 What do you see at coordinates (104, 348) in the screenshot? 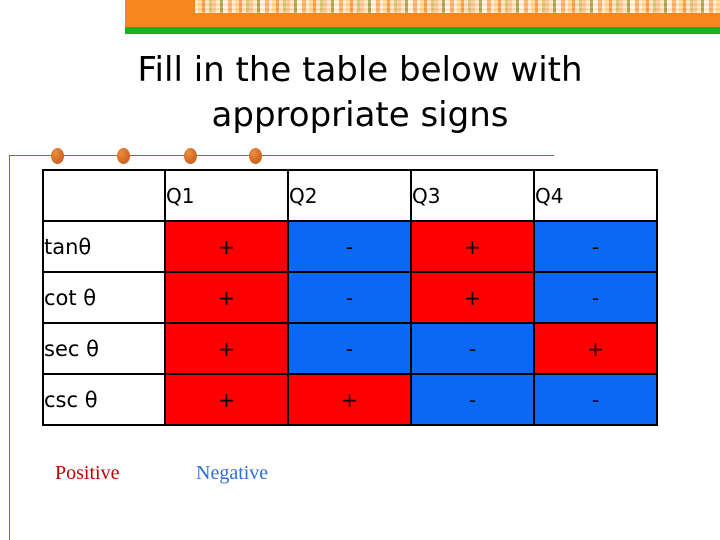
I see `row-label: sec θ` at bounding box center [104, 348].